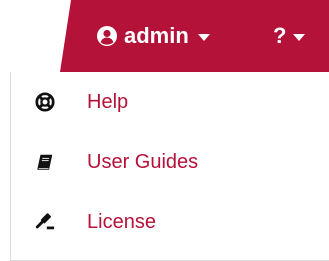 The width and height of the screenshot is (329, 261). What do you see at coordinates (45, 162) in the screenshot?
I see `book-icon` at bounding box center [45, 162].